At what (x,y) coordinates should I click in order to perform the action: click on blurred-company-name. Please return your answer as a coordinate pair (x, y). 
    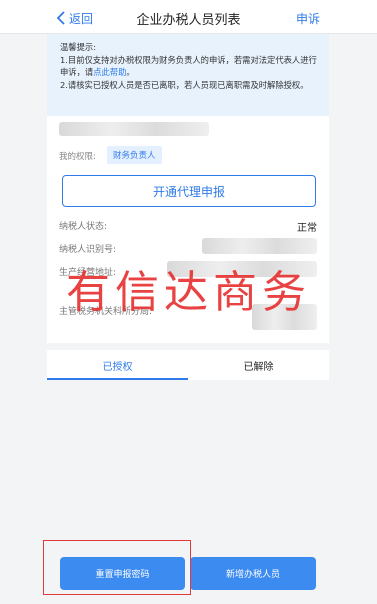
    Looking at the image, I should click on (134, 129).